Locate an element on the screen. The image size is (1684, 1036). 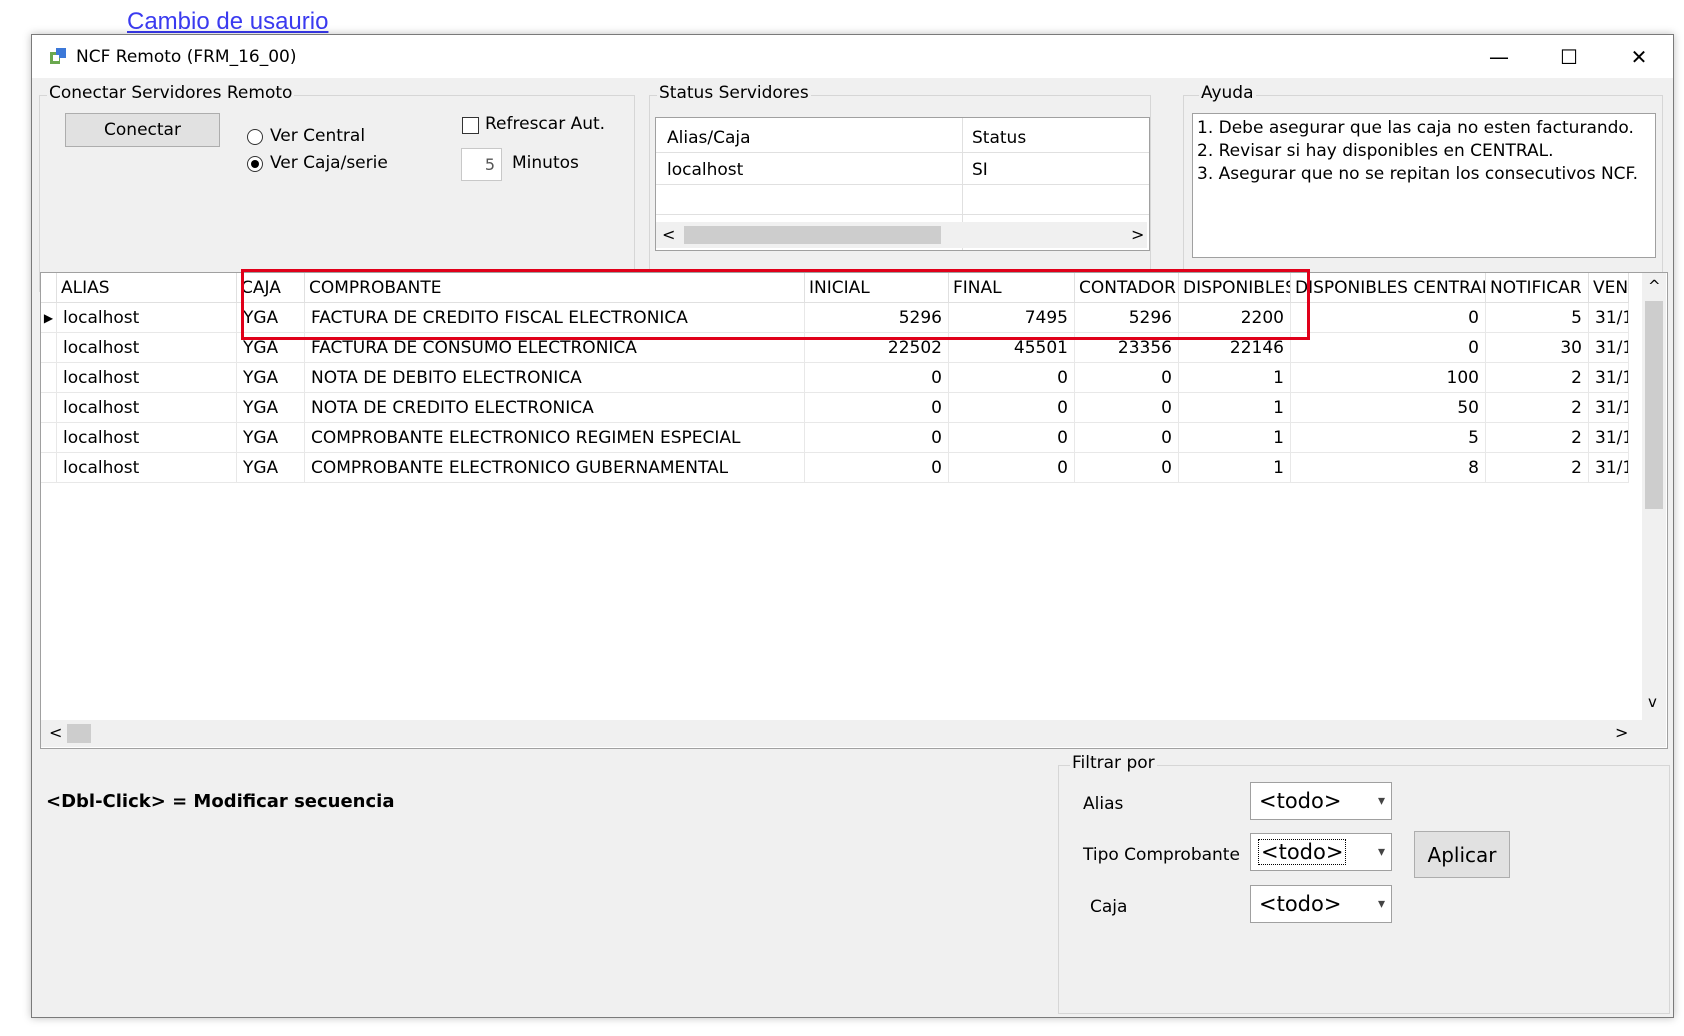
status-hscrollbar: < > is located at coordinates (901, 235).